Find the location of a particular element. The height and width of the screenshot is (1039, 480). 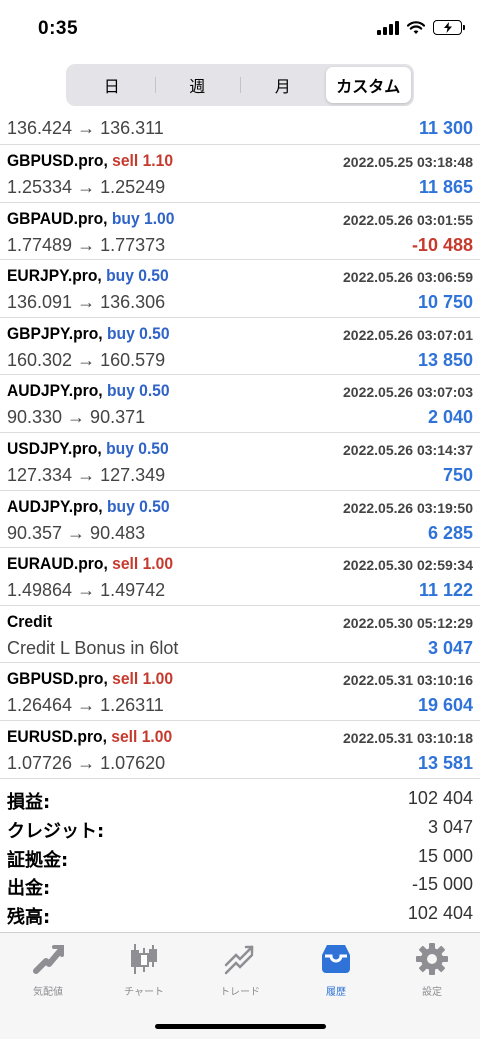

summary-withdrawal-row: 出金: -15 000 is located at coordinates (240, 885).